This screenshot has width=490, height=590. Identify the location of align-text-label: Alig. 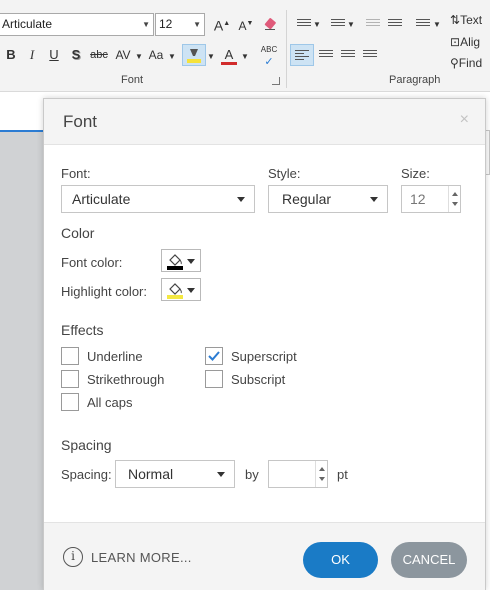
(470, 42).